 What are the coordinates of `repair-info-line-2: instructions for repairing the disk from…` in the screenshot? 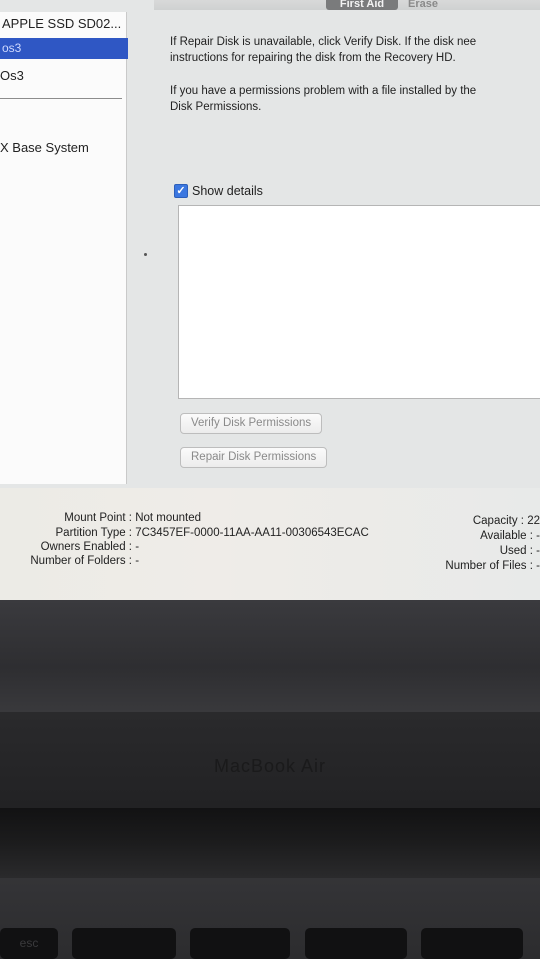 It's located at (313, 58).